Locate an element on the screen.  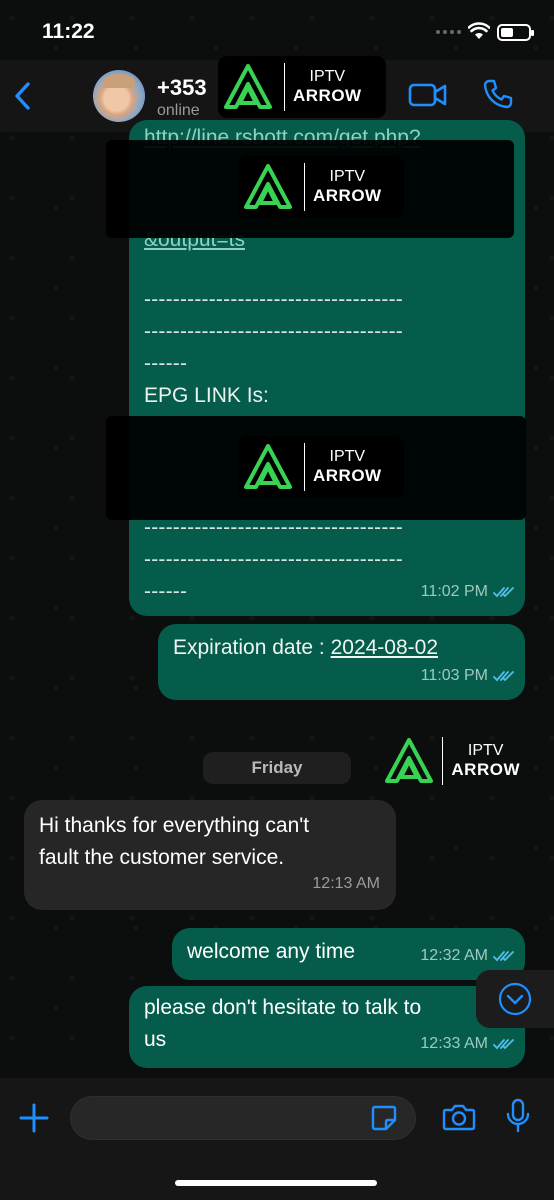
message-text-line: please don't hesitate to talk to is located at coordinates (283, 1007).